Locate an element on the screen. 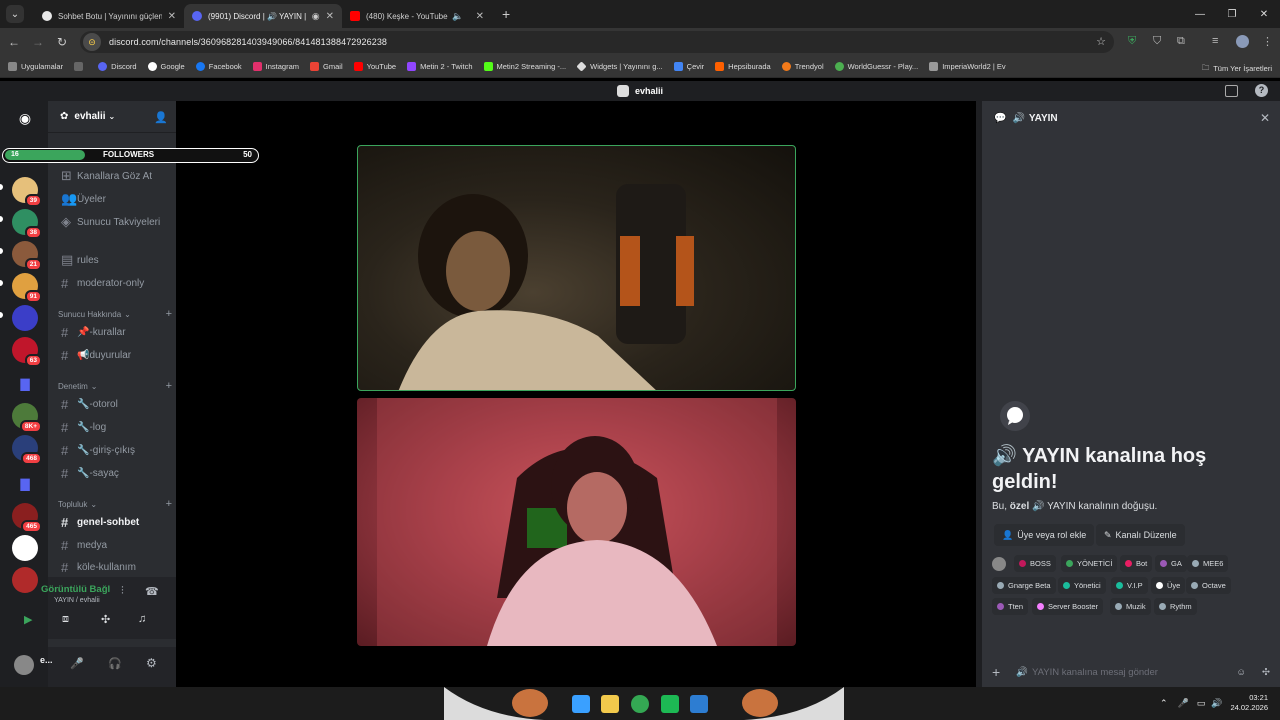 This screenshot has height=720, width=1280. role-tag: Tten is located at coordinates (1010, 606).